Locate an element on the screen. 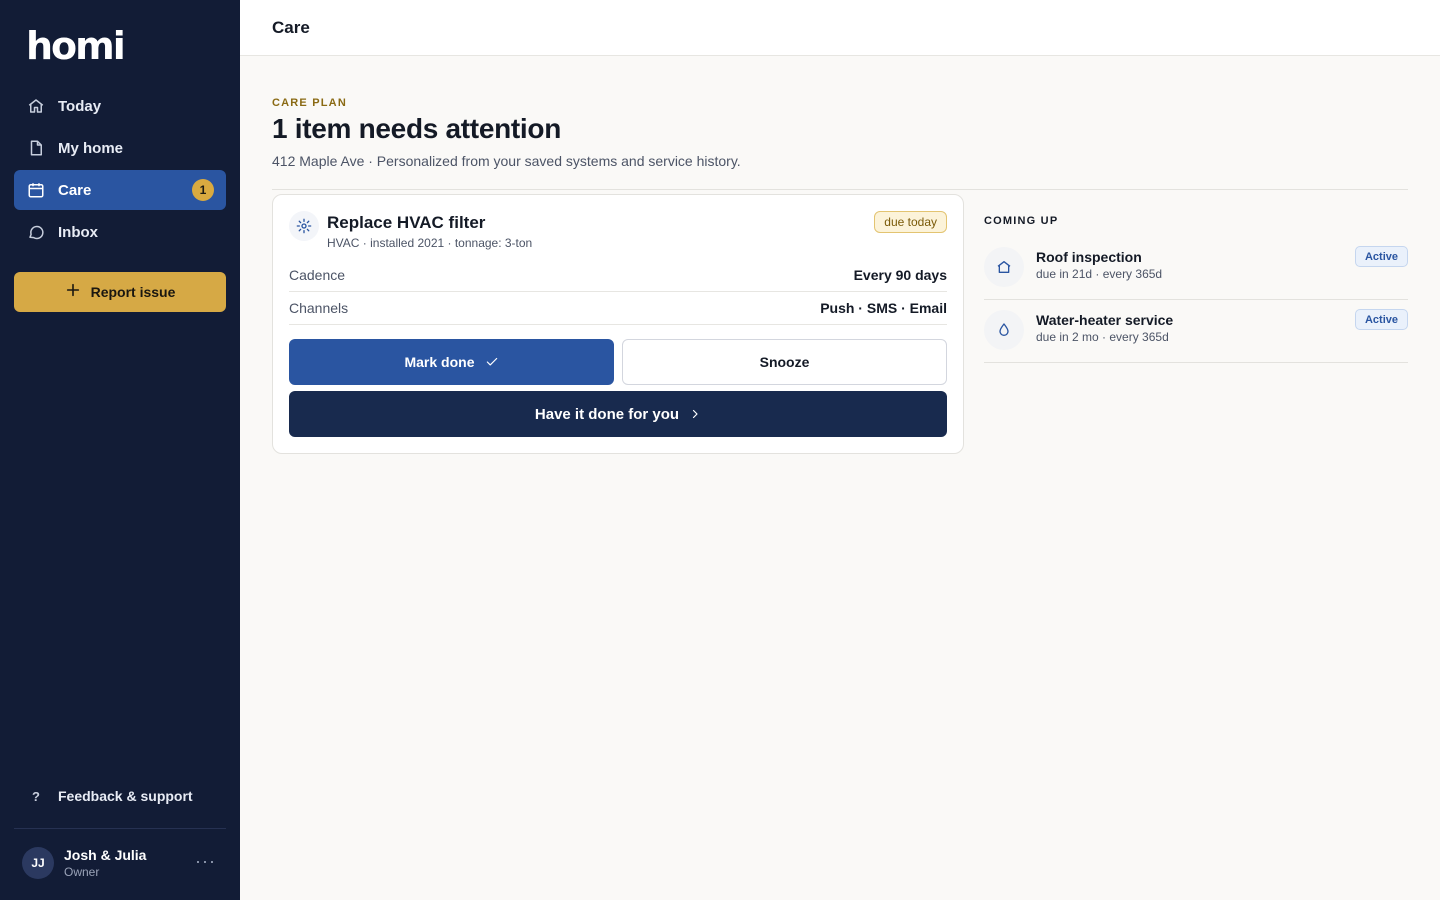 This screenshot has height=900, width=1440. care-plan-eyebrow: CARE PLAN is located at coordinates (309, 103).